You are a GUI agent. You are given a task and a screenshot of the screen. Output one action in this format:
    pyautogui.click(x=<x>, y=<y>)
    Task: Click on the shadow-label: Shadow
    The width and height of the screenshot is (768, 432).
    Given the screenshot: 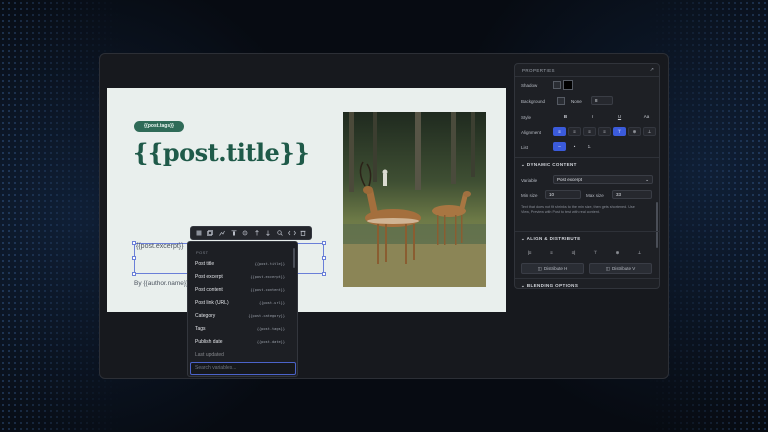 What is the action you would take?
    pyautogui.click(x=529, y=85)
    